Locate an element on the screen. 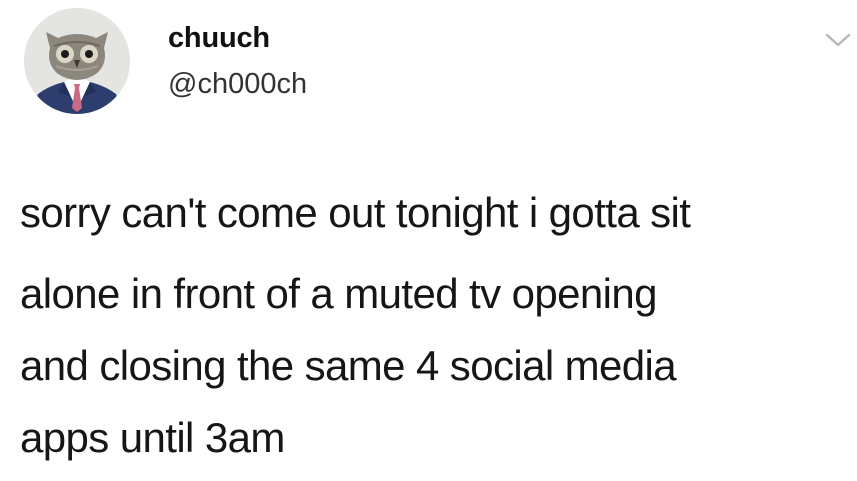 The height and width of the screenshot is (481, 857). tweet-text-line: apps until 3am is located at coordinates (152, 437).